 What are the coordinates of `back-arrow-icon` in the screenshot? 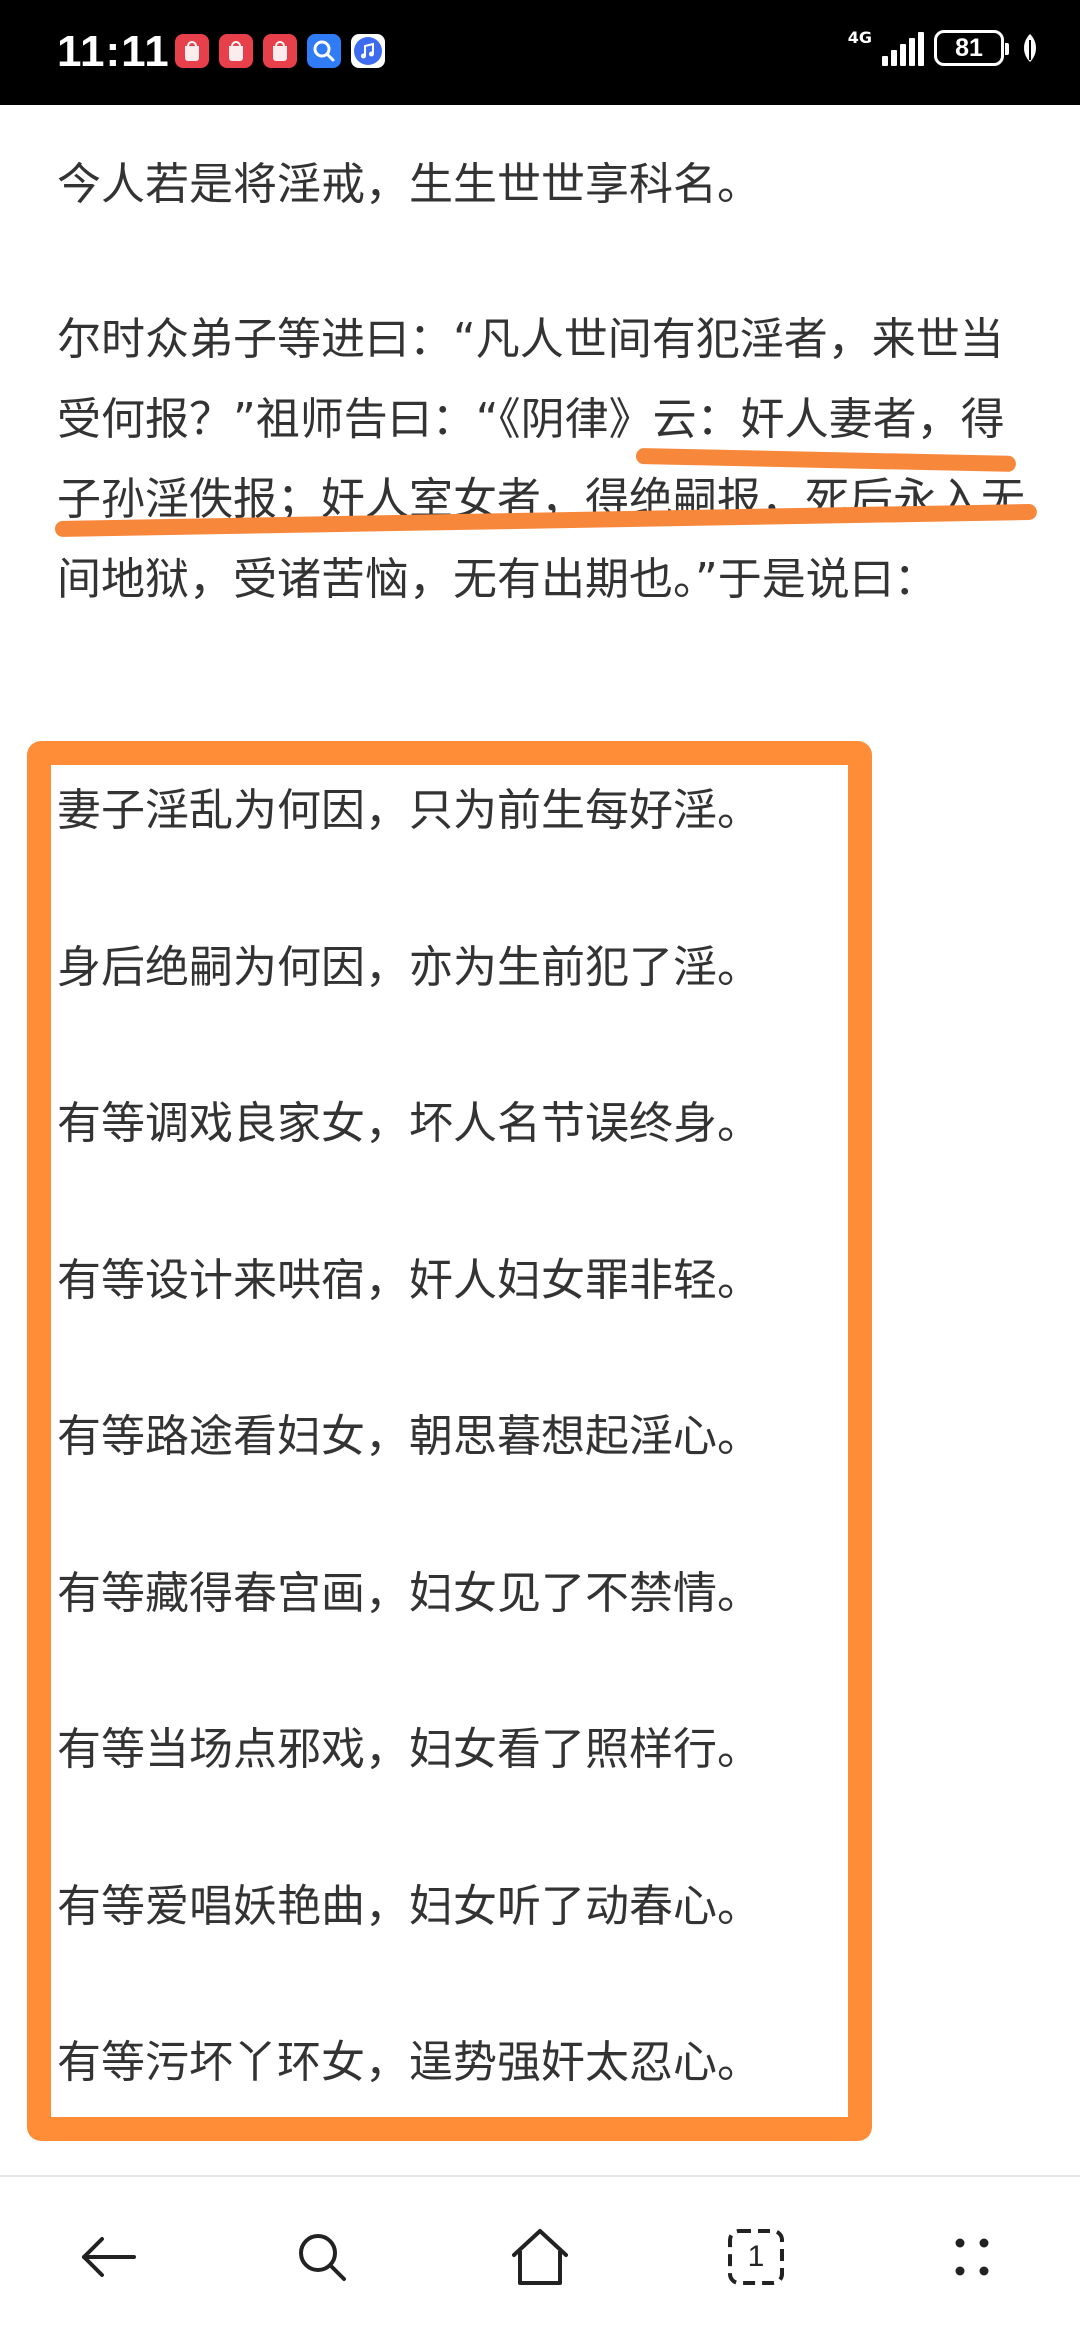 It's located at (109, 2257).